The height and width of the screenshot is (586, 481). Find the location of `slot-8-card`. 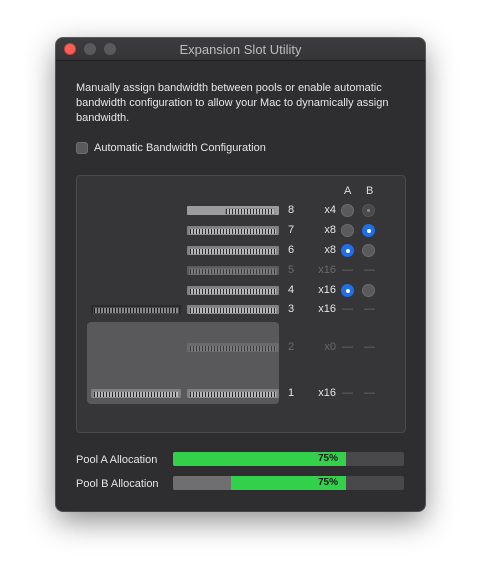

slot-8-card is located at coordinates (233, 210).